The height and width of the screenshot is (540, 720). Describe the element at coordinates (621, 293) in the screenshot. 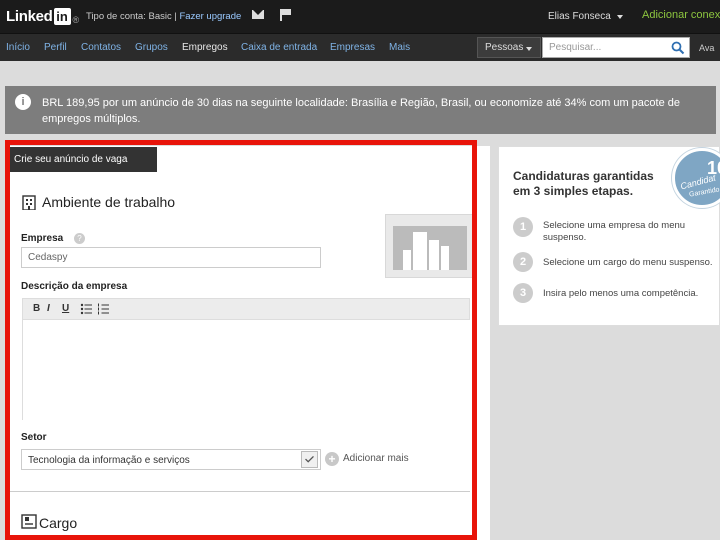

I see `step-text: Insira pelo menos uma competência.` at that location.